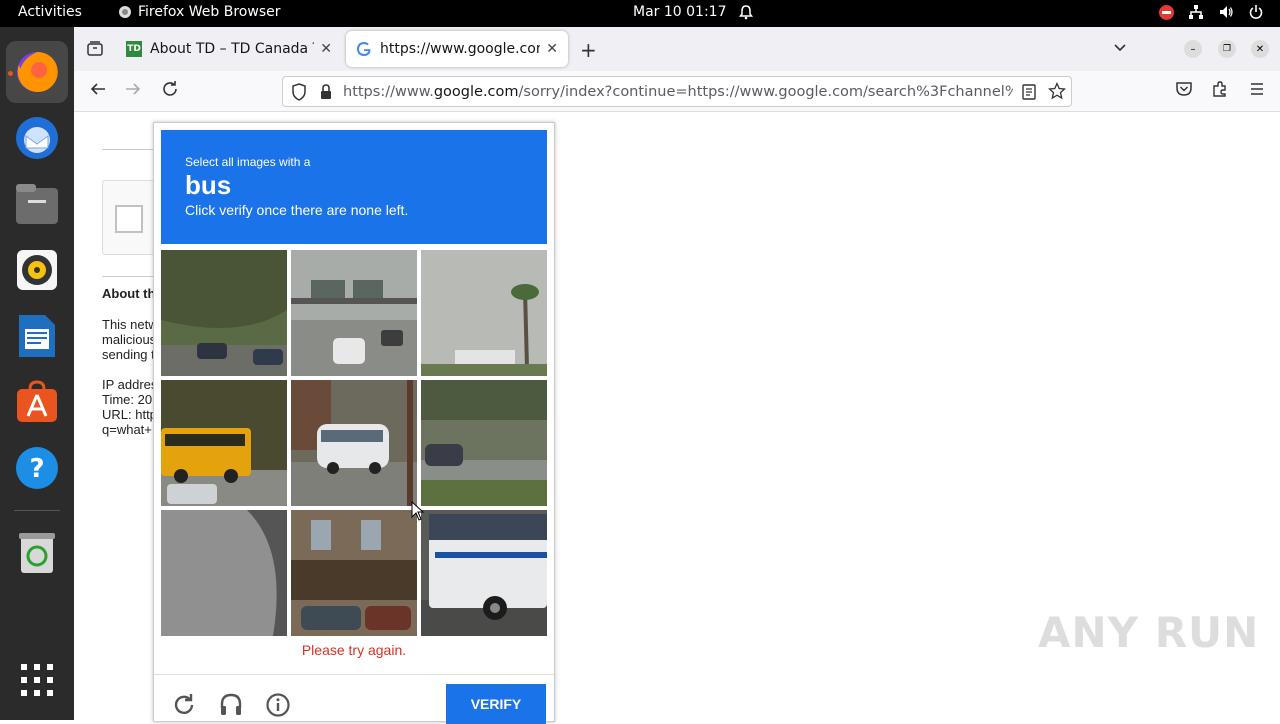 Image resolution: width=1280 pixels, height=724 pixels. Describe the element at coordinates (98, 91) in the screenshot. I see `back-arrow-icon` at that location.